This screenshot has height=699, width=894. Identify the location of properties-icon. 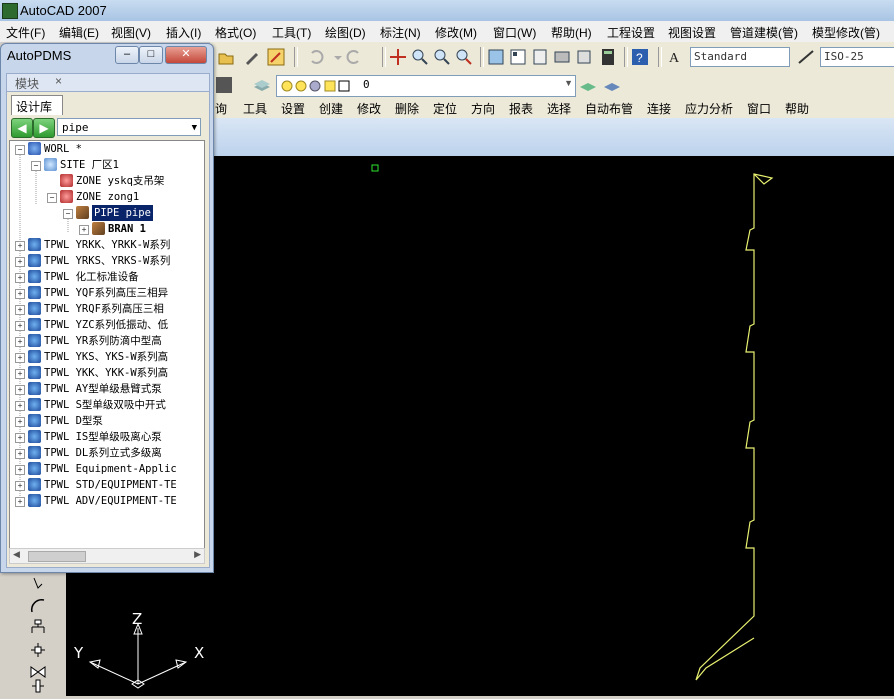
(496, 57).